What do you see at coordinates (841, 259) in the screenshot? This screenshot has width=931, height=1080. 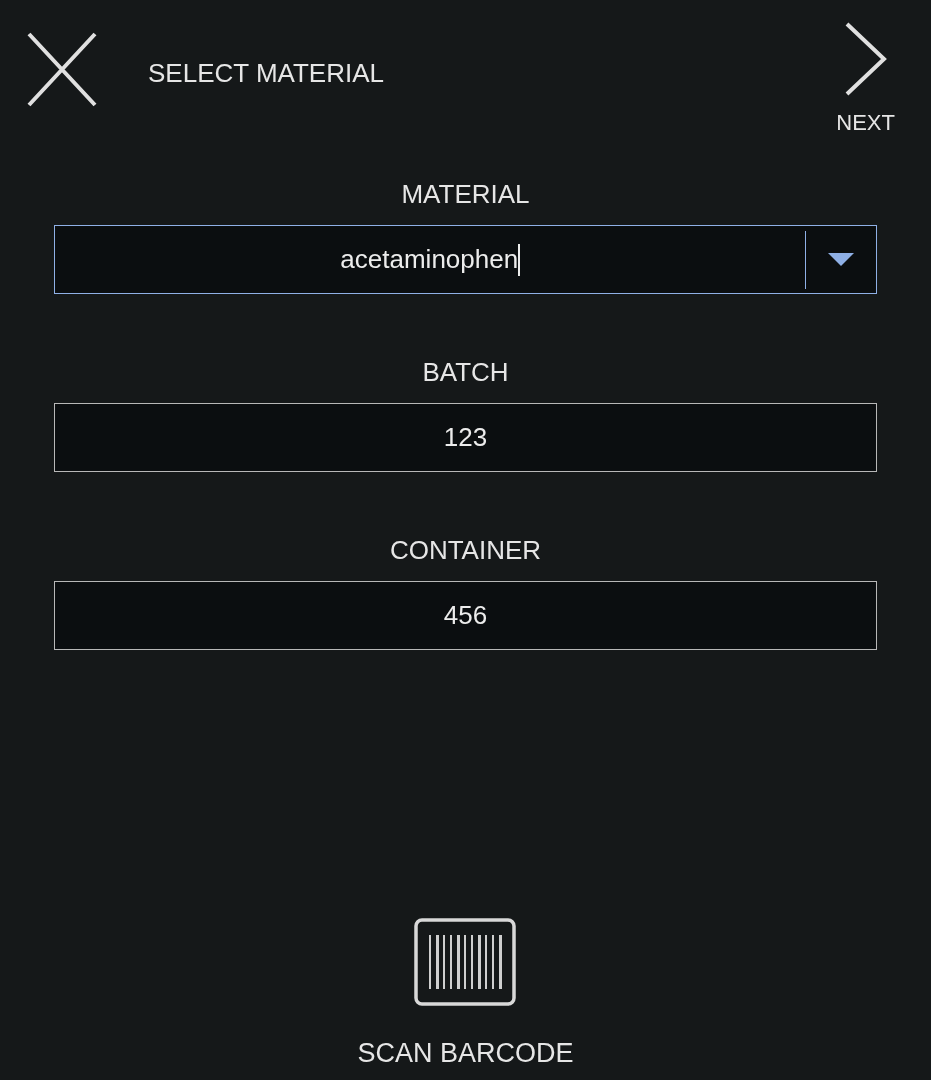 I see `caret-icon` at bounding box center [841, 259].